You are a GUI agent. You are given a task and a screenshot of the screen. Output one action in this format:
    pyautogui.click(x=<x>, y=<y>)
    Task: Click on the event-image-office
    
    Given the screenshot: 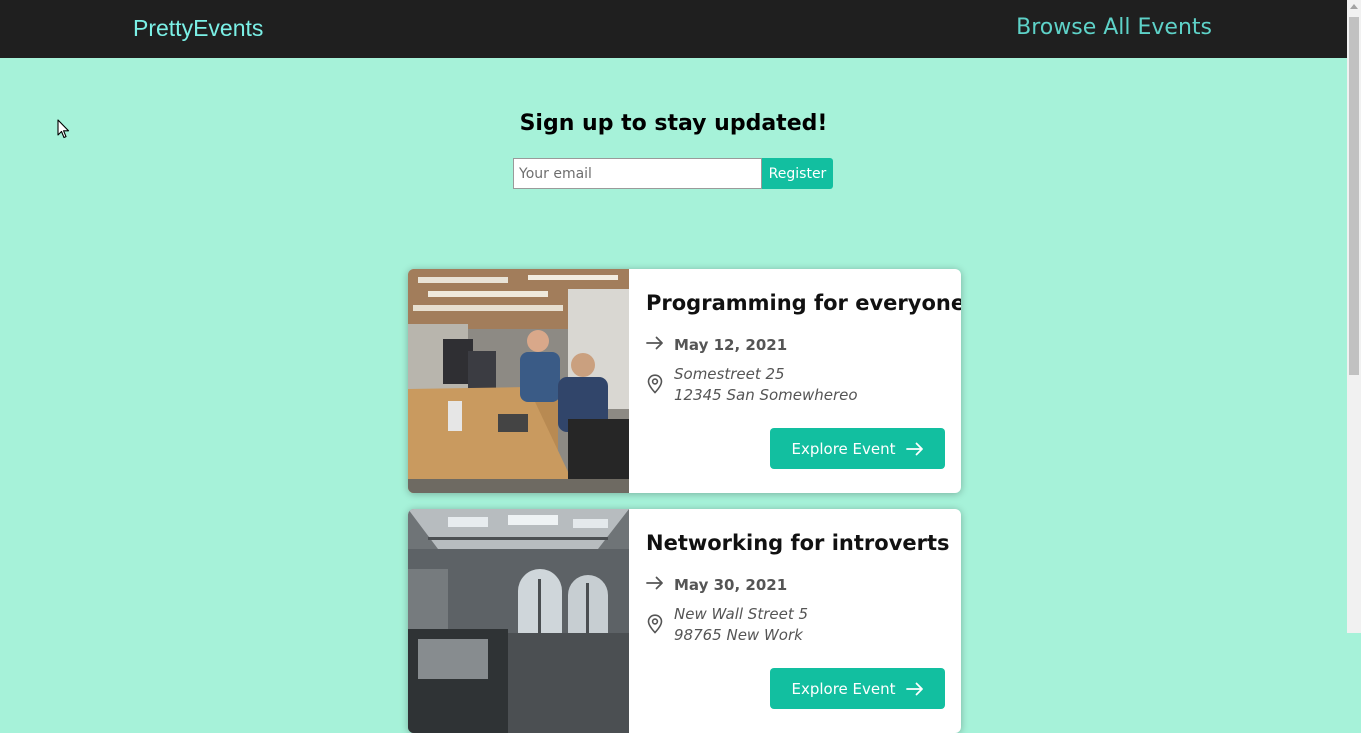 What is the action you would take?
    pyautogui.click(x=518, y=381)
    